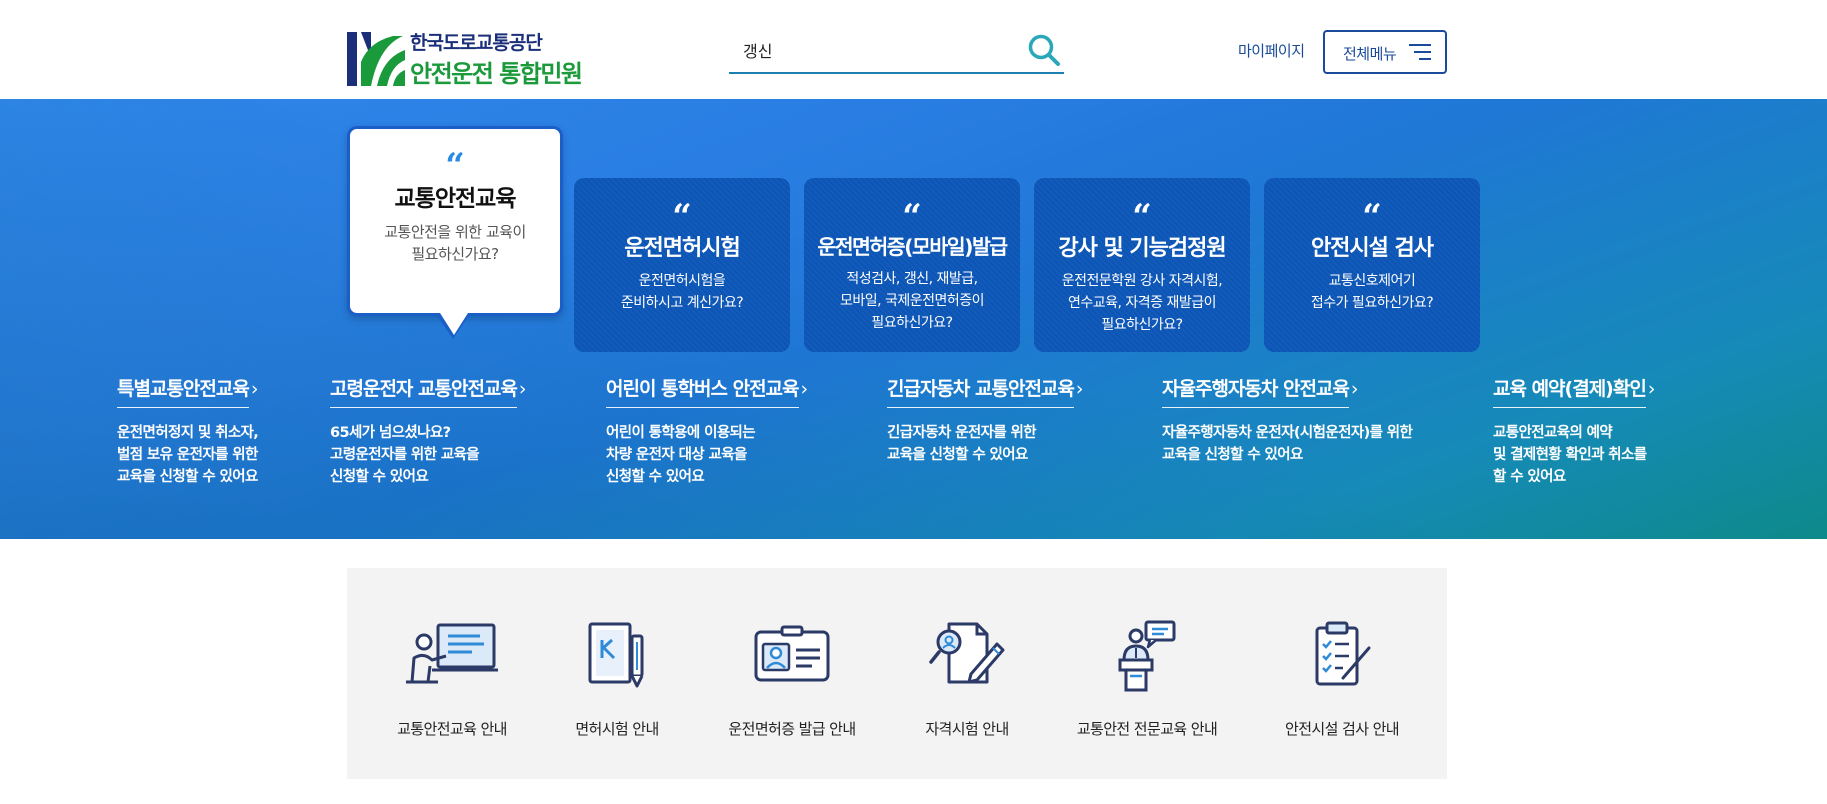 Image resolution: width=1827 pixels, height=804 pixels. What do you see at coordinates (1370, 54) in the screenshot?
I see `all-menu-label: 전체메뉴` at bounding box center [1370, 54].